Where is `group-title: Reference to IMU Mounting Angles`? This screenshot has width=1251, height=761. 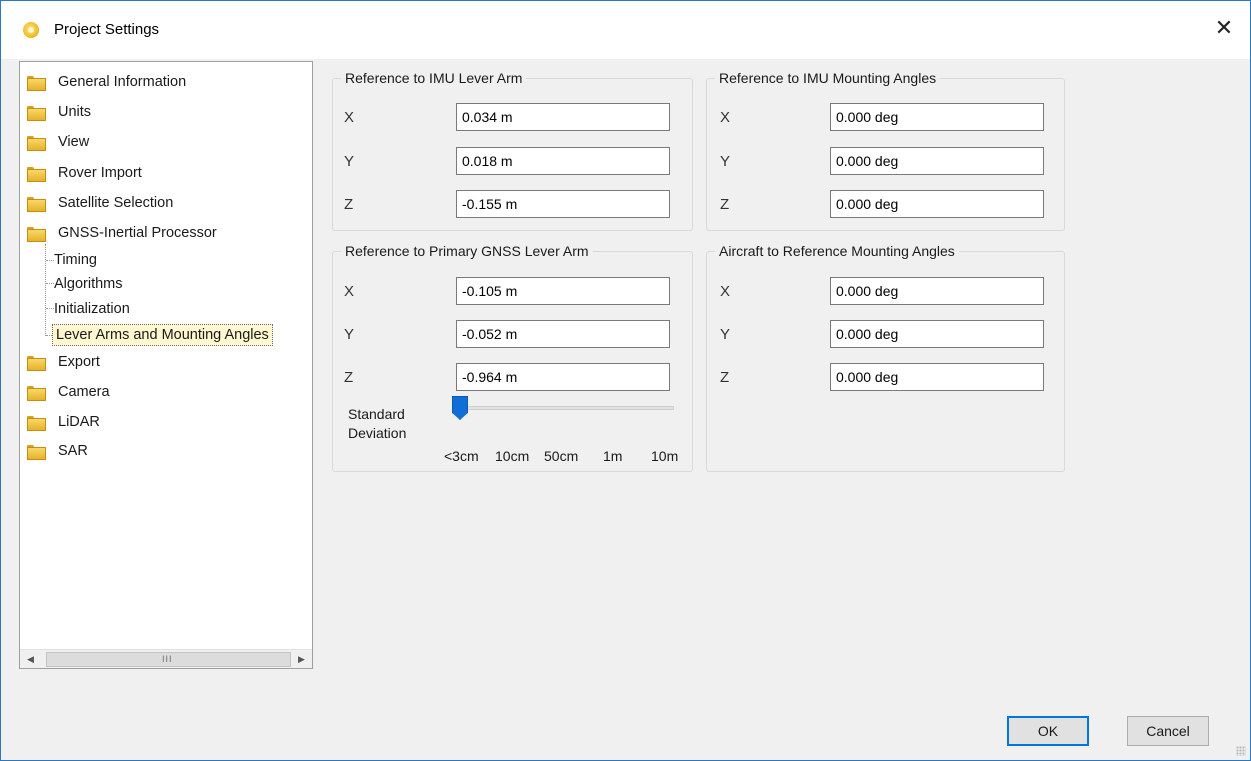 group-title: Reference to IMU Mounting Angles is located at coordinates (828, 78).